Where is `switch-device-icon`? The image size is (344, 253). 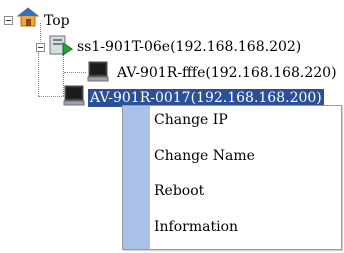
switch-device-icon is located at coordinates (62, 46).